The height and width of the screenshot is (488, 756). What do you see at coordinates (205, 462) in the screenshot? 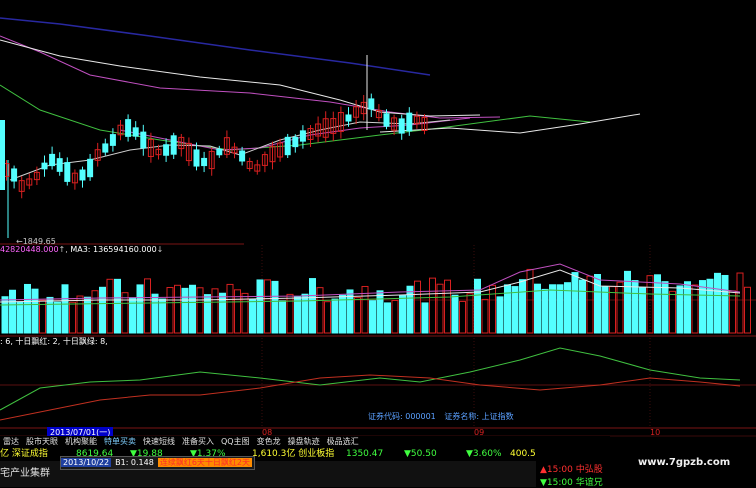
I see `alert-signal: 连续飘红6天十日飘红2天` at bounding box center [205, 462].